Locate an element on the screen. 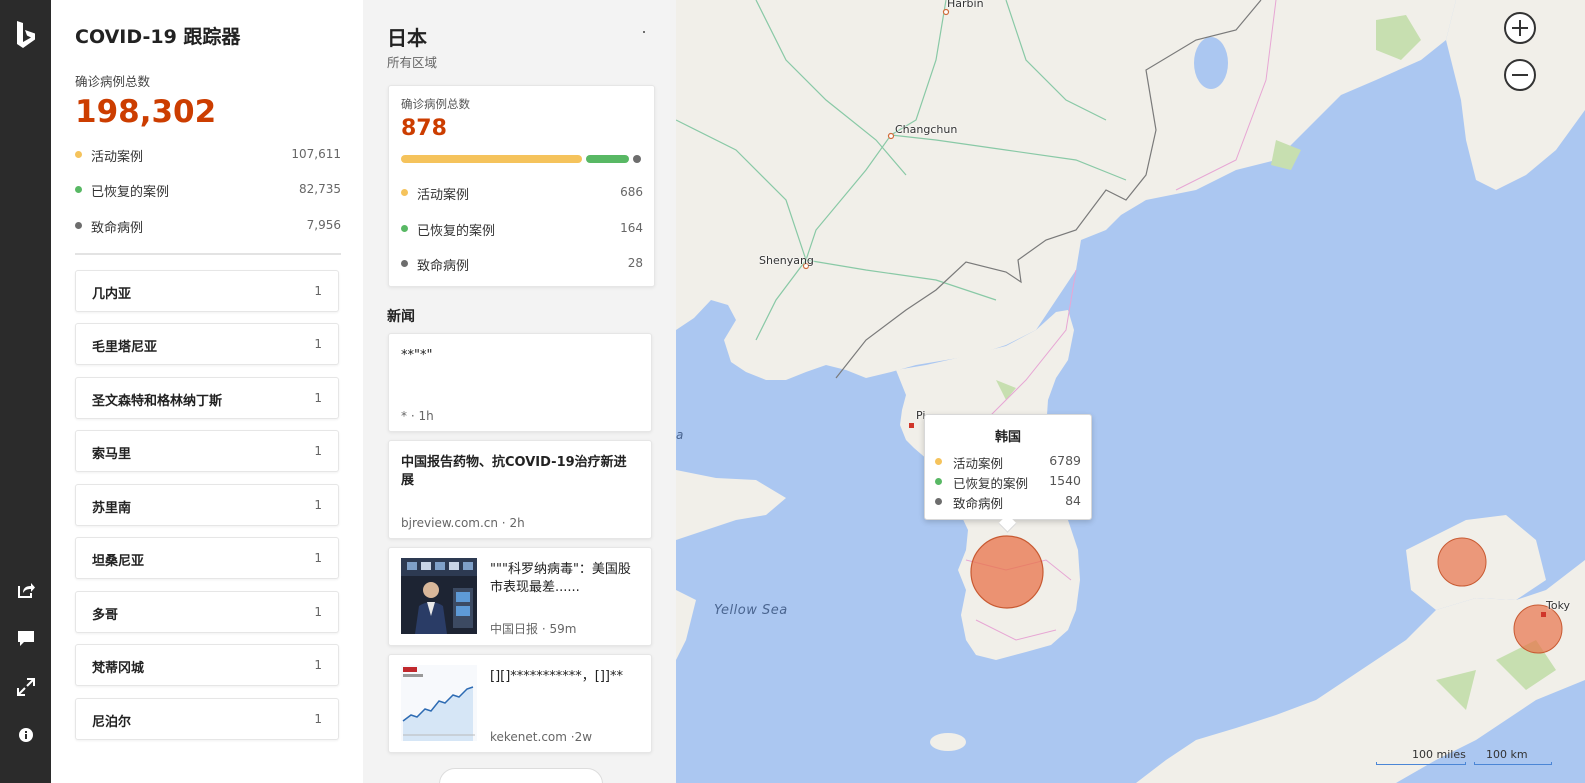 The height and width of the screenshot is (783, 1585). scale-km: 100 km is located at coordinates (1513, 756).